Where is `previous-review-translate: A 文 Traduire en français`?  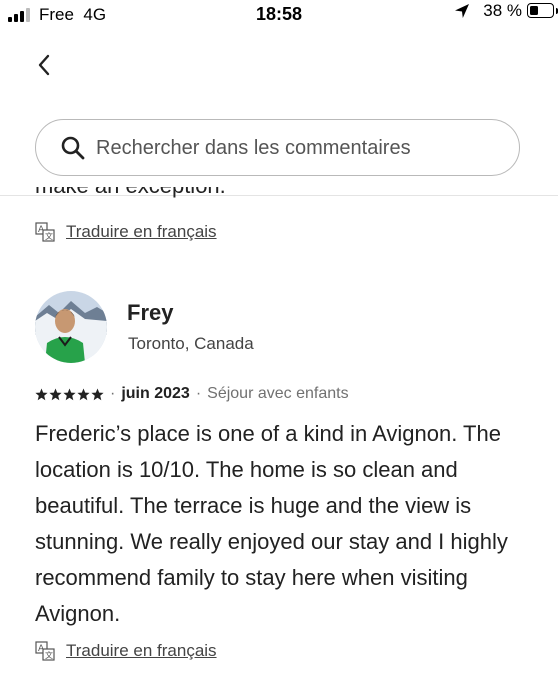 previous-review-translate: A 文 Traduire en français is located at coordinates (126, 232).